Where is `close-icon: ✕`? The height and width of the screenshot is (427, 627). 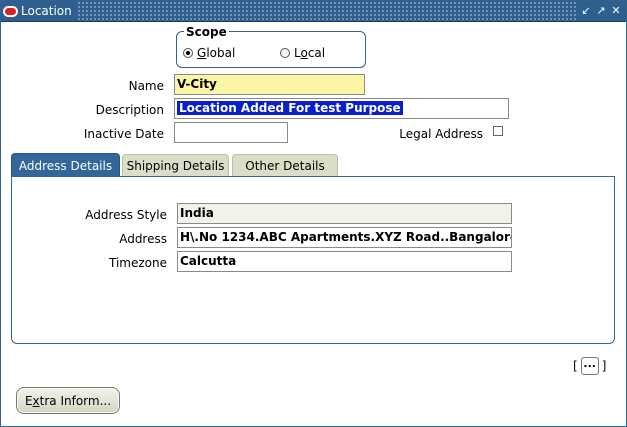 close-icon: ✕ is located at coordinates (616, 11).